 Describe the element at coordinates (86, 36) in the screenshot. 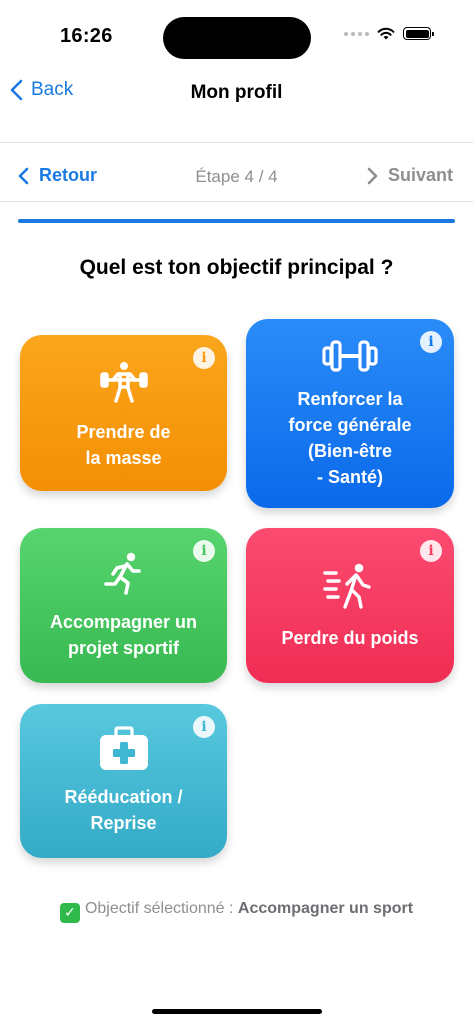

I see `status-time: 16:26` at that location.